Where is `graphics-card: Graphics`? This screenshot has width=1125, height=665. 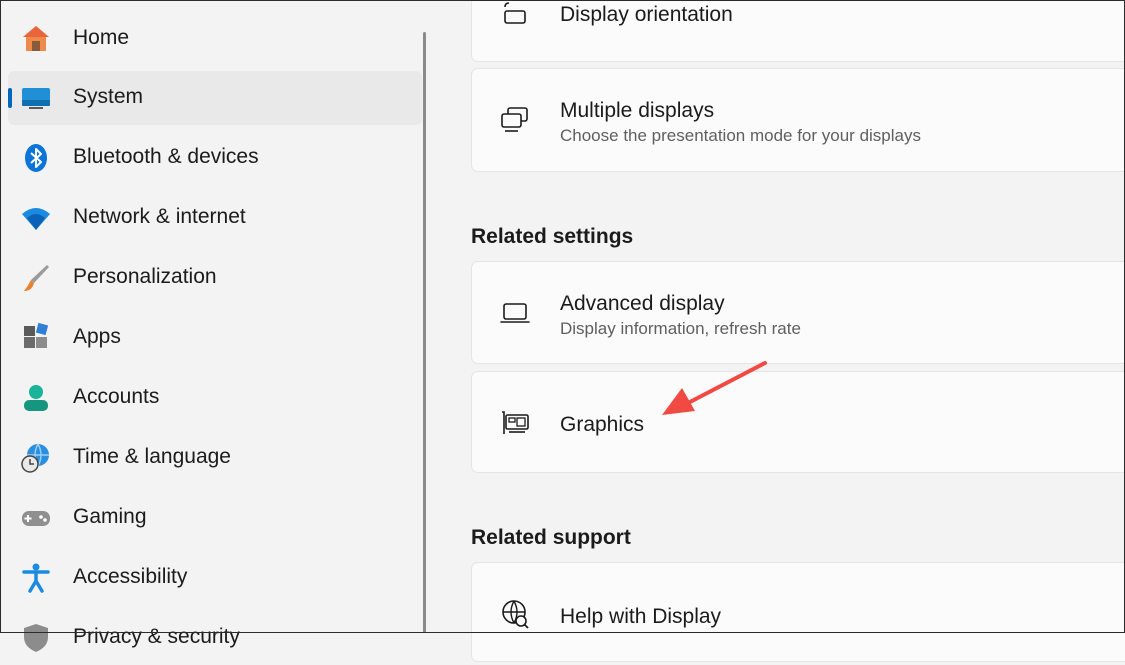 graphics-card: Graphics is located at coordinates (798, 422).